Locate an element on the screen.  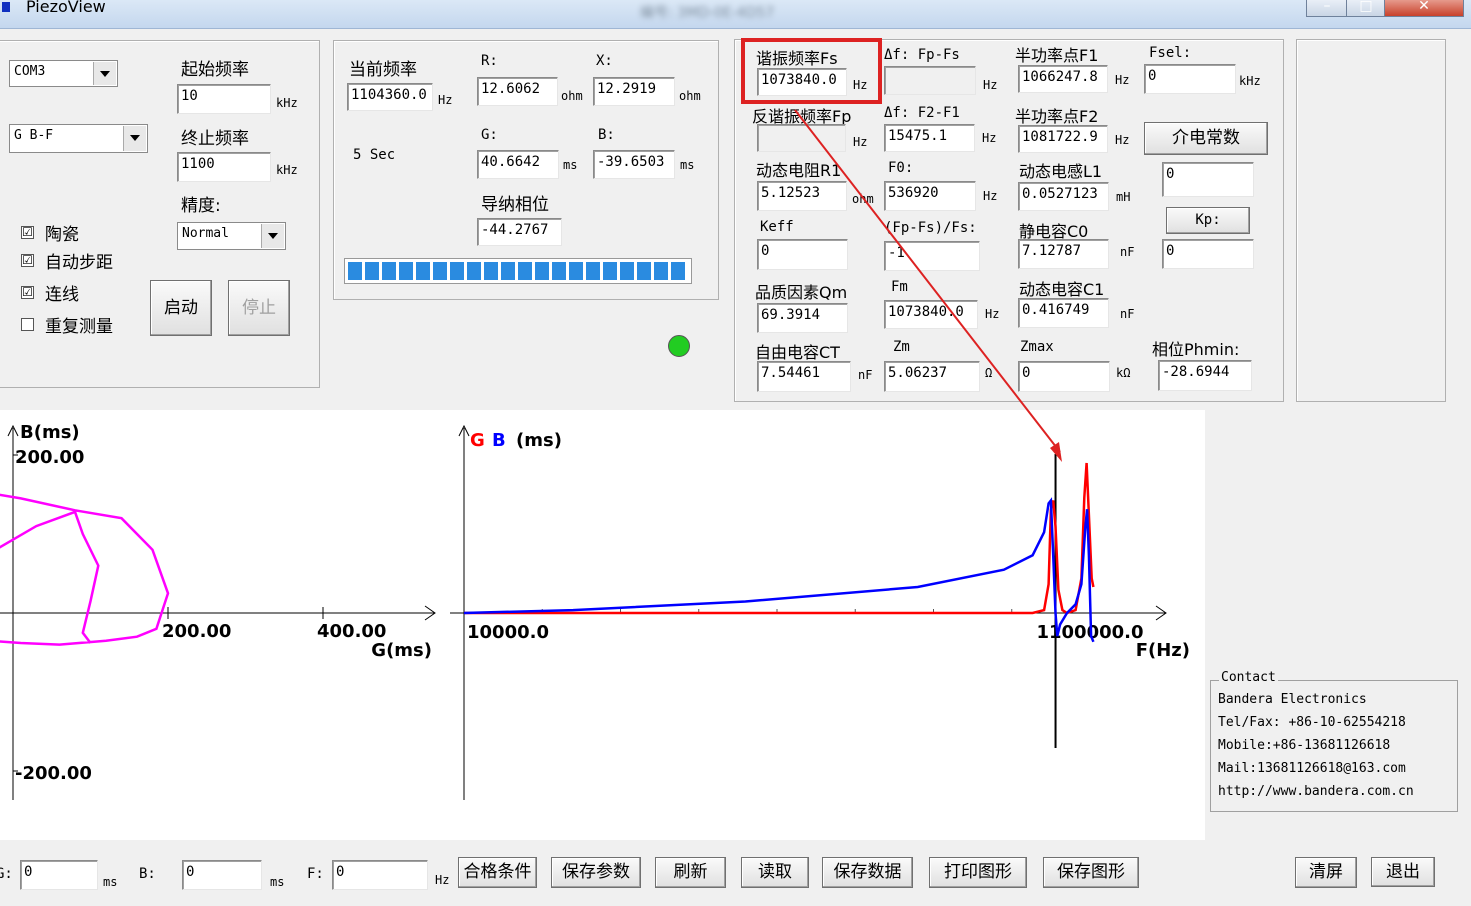
y-axis-label-b: B is located at coordinates (499, 440).